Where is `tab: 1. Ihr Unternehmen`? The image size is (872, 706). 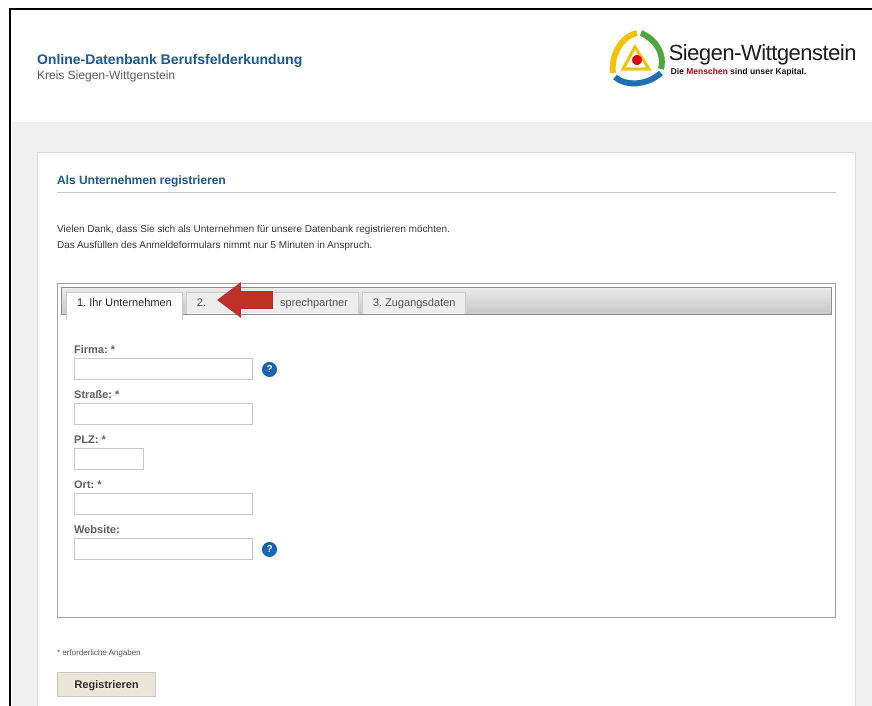 tab: 1. Ihr Unternehmen is located at coordinates (124, 306).